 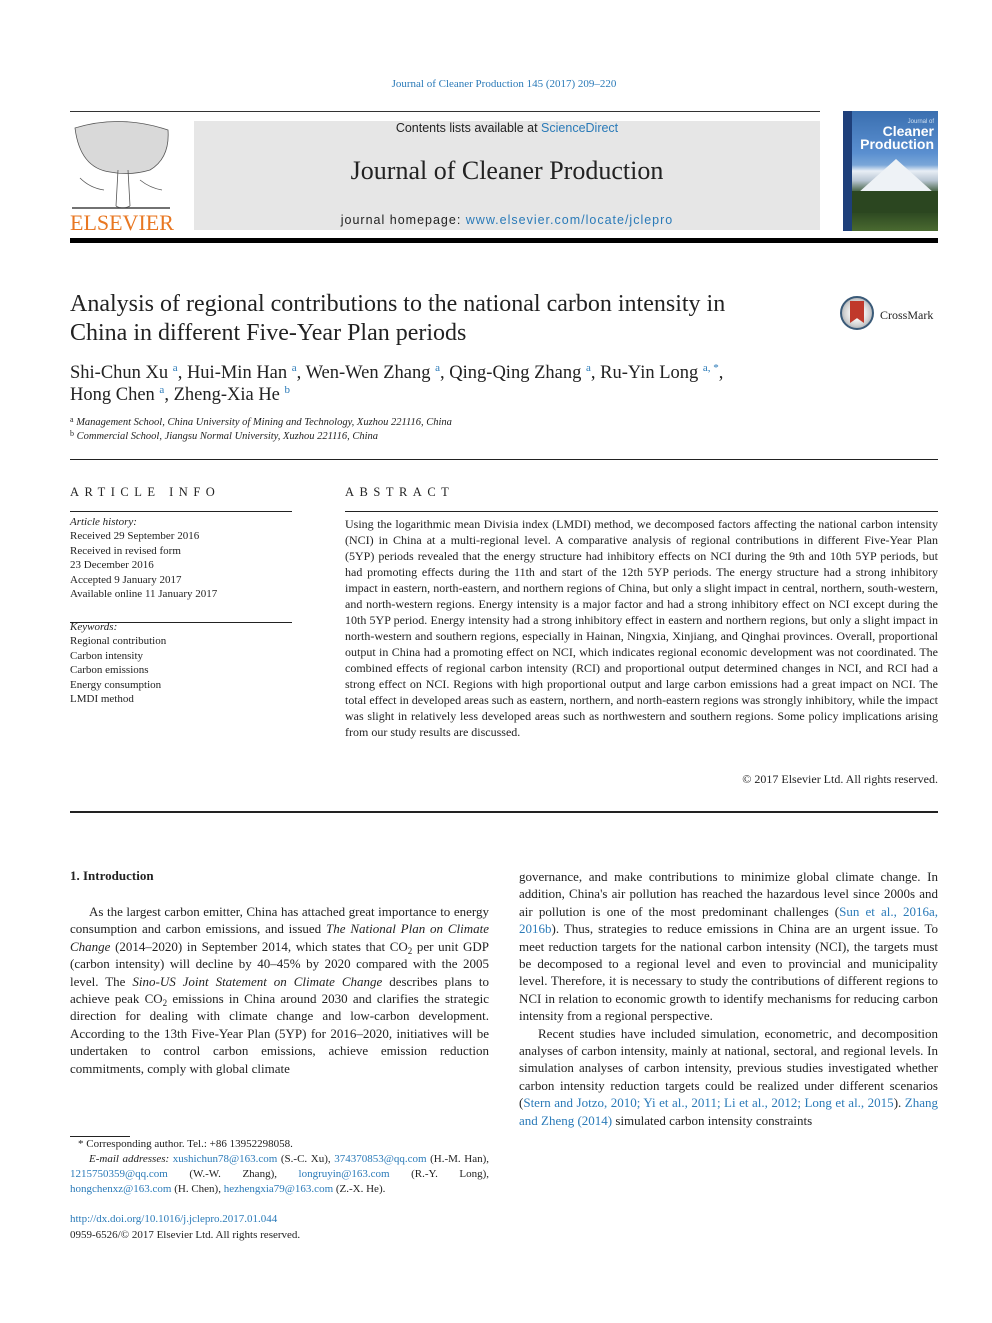 What do you see at coordinates (400, 492) in the screenshot?
I see `abstract-heading: ABSTRACT` at bounding box center [400, 492].